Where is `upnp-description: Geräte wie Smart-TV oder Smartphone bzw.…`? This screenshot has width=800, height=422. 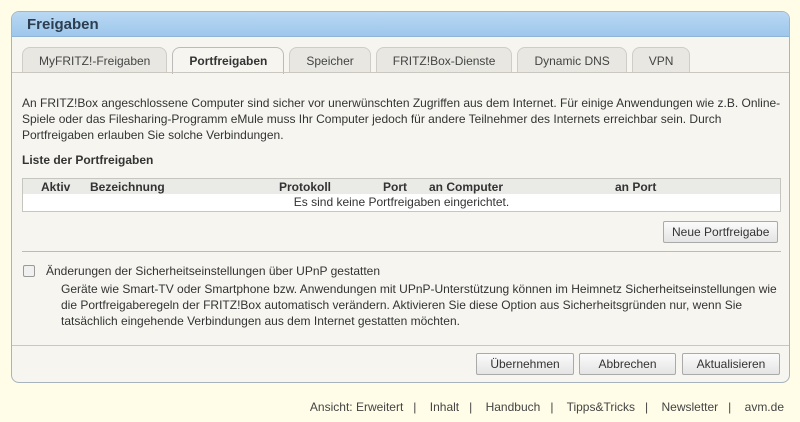 upnp-description: Geräte wie Smart-TV oder Smartphone bzw.… is located at coordinates (419, 305).